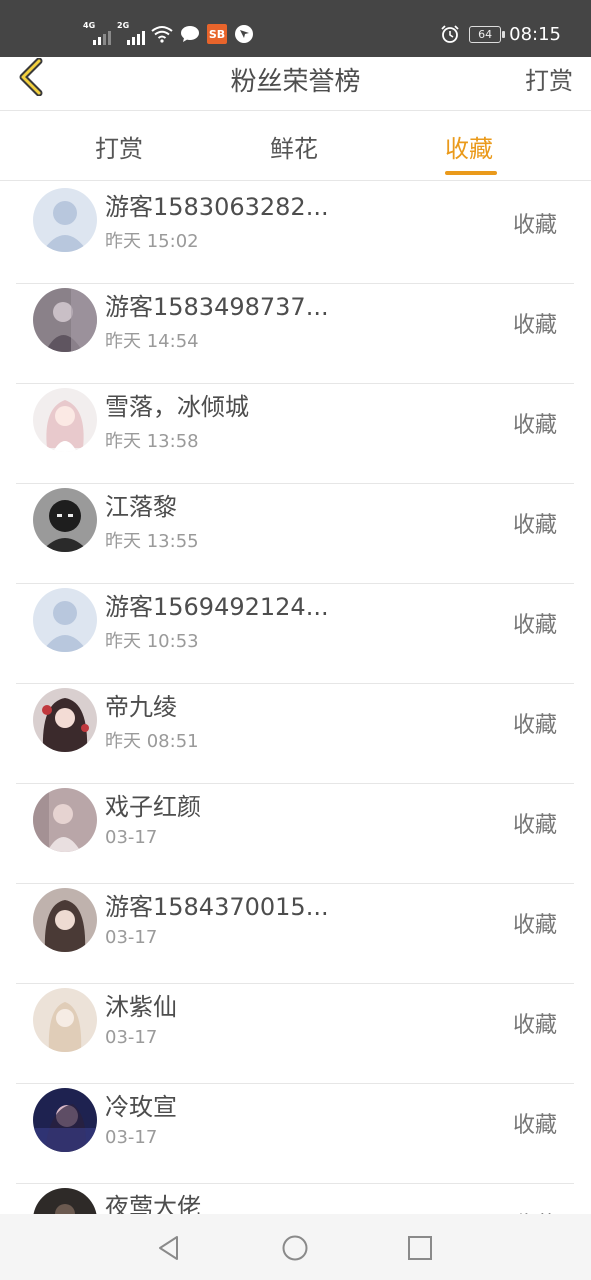  What do you see at coordinates (152, 741) in the screenshot?
I see `fan-time: 昨天 08:51` at bounding box center [152, 741].